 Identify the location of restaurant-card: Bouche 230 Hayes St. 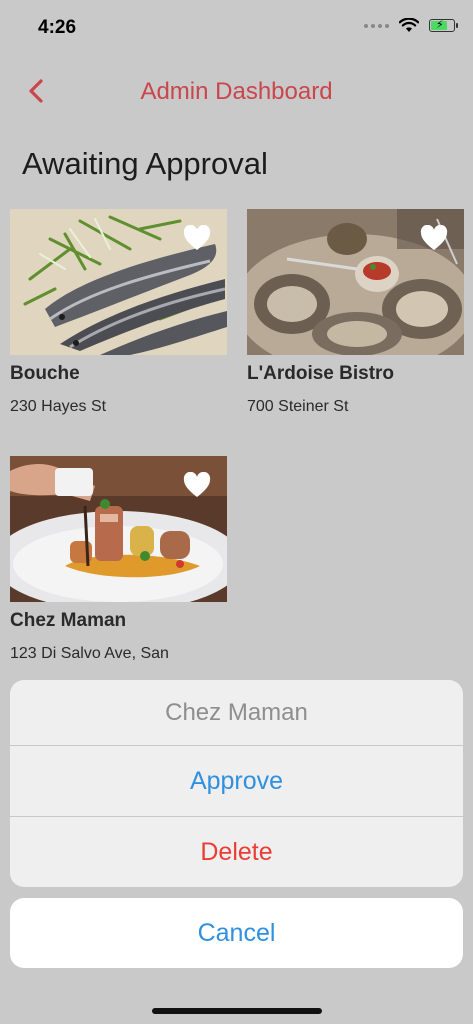
(118, 312).